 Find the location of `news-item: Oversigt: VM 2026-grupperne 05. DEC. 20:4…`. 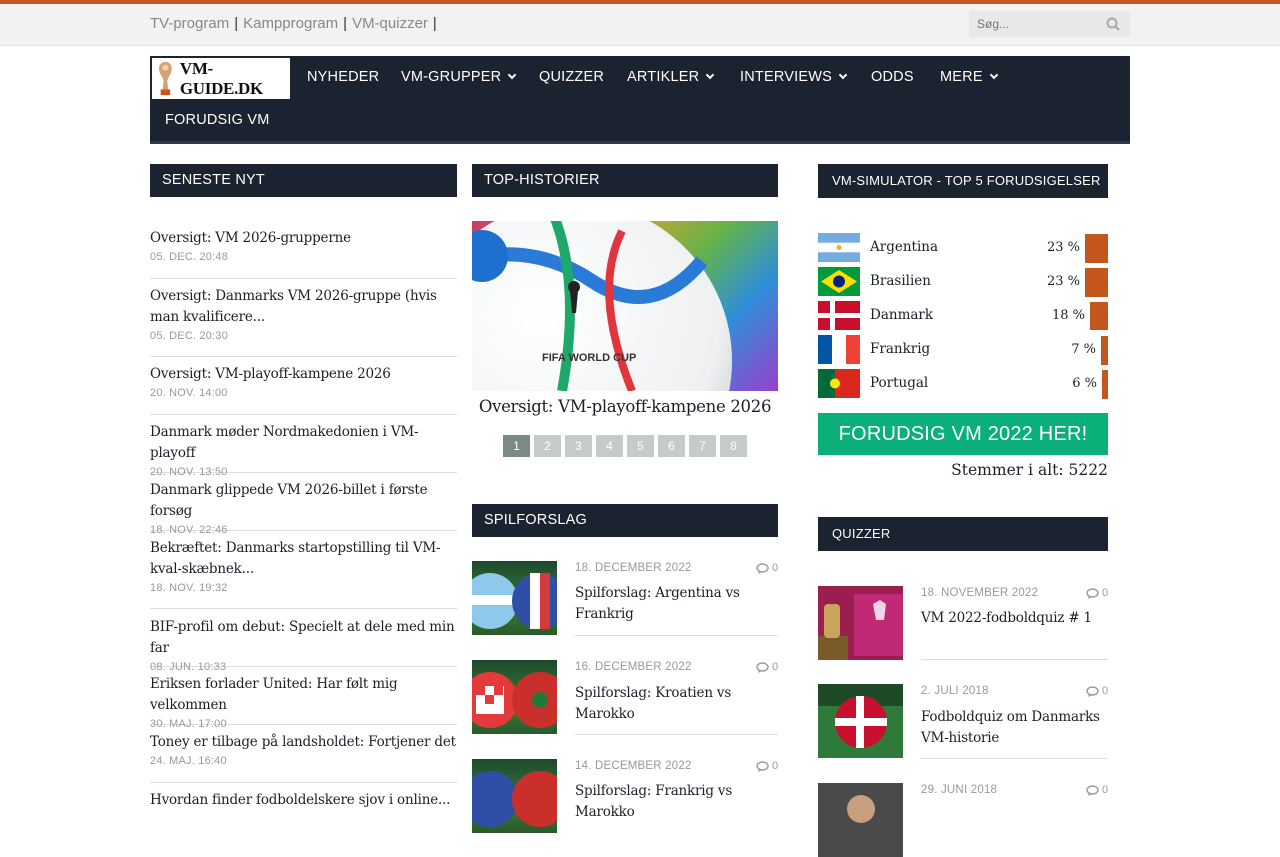

news-item: Oversigt: VM 2026-grupperne 05. DEC. 20:4… is located at coordinates (303, 253).